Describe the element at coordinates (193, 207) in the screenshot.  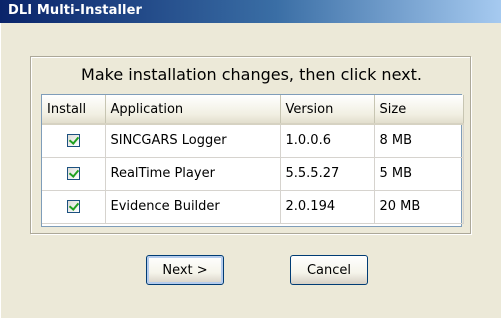
I see `application-cell: Evidence Builder` at that location.